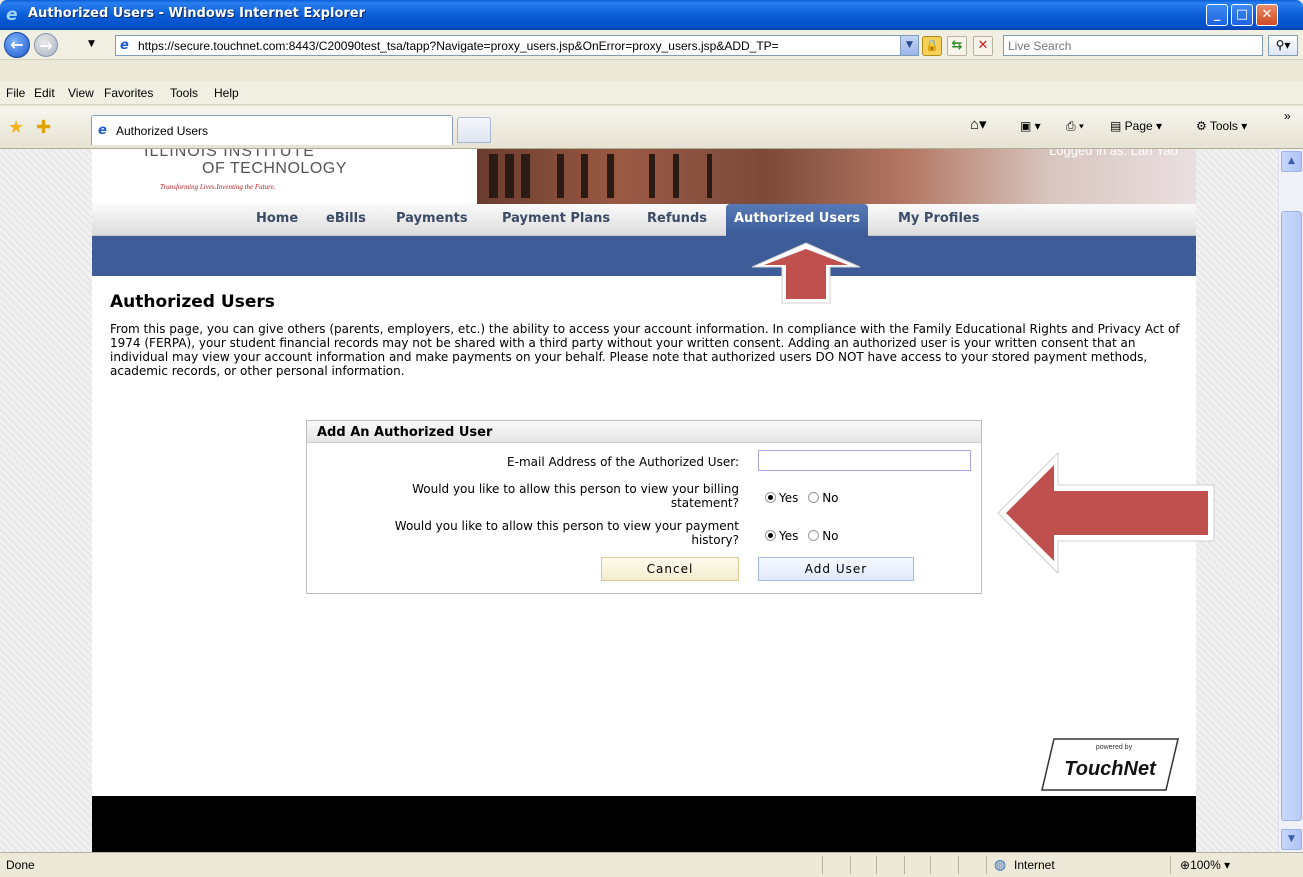  What do you see at coordinates (17, 45) in the screenshot?
I see `back-arrow-icon: ←` at bounding box center [17, 45].